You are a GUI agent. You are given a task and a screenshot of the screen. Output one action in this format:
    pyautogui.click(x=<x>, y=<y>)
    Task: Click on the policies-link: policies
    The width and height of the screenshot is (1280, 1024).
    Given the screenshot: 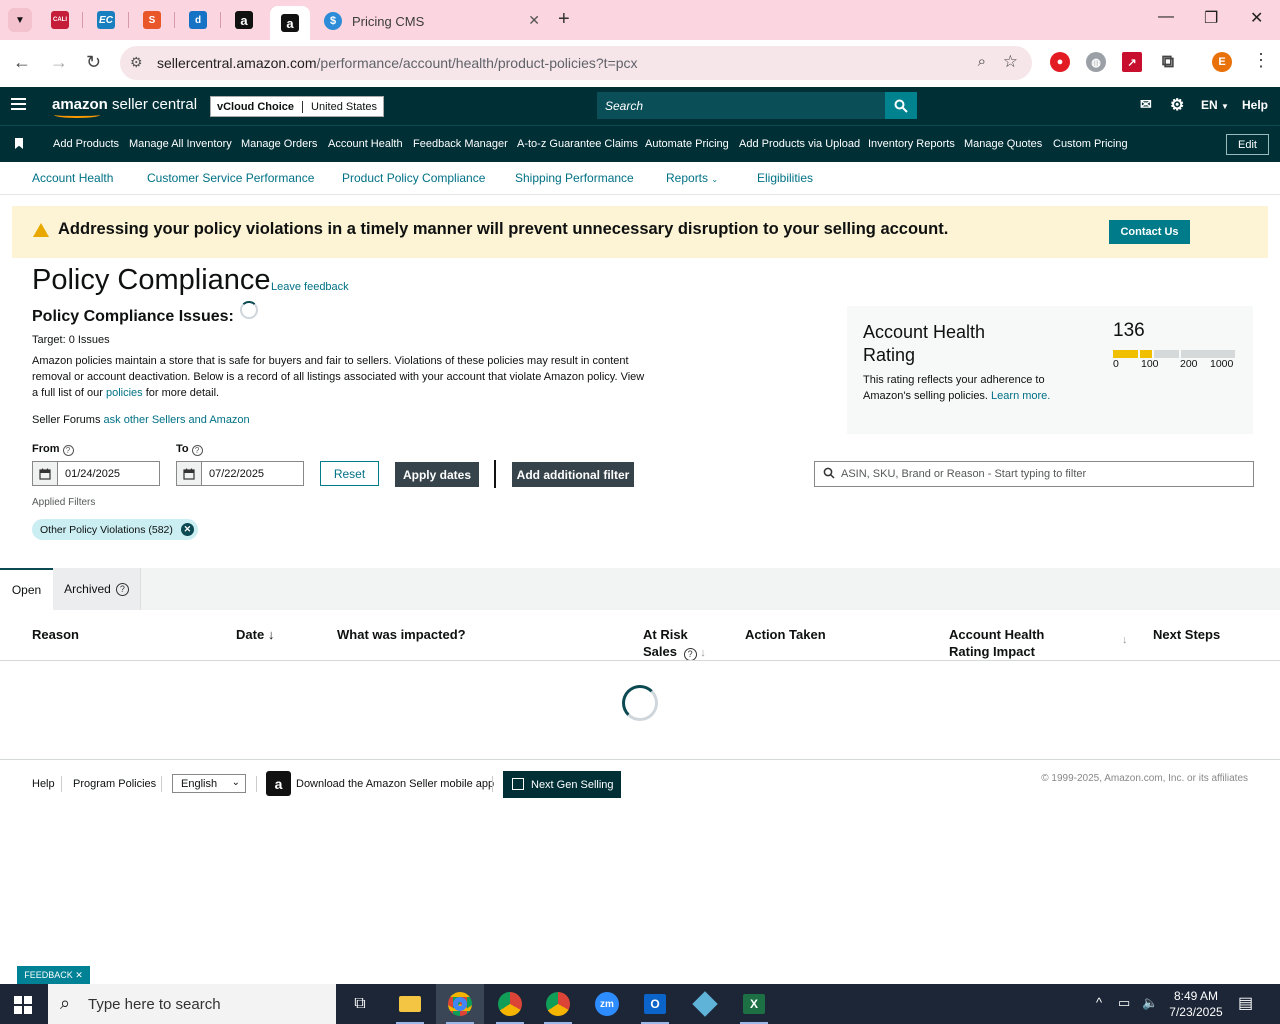 What is the action you would take?
    pyautogui.click(x=124, y=393)
    